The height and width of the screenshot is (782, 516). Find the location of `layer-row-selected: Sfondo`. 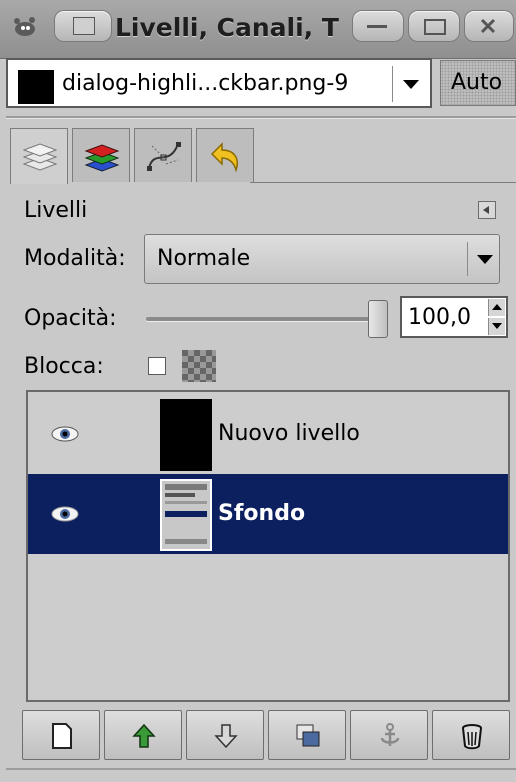

layer-row-selected: Sfondo is located at coordinates (268, 514).